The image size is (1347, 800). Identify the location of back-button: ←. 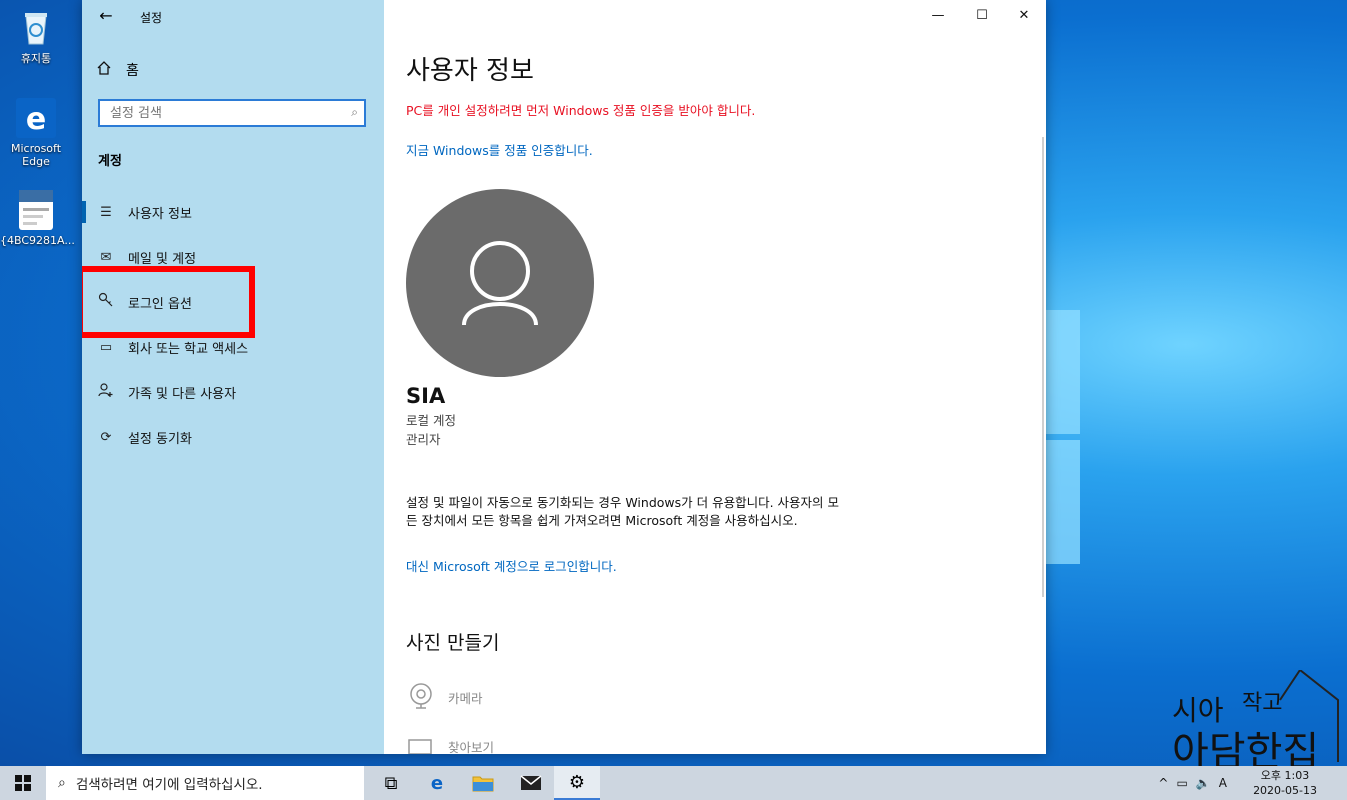
(106, 16).